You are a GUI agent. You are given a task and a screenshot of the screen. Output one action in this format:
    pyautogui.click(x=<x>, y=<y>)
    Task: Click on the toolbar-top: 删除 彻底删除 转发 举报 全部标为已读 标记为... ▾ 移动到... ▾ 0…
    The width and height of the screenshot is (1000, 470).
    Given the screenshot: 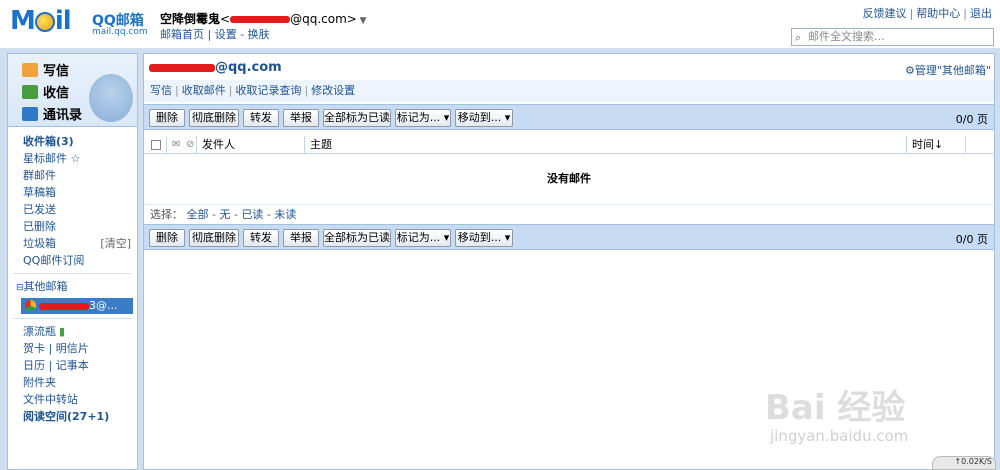 What is the action you would take?
    pyautogui.click(x=569, y=117)
    